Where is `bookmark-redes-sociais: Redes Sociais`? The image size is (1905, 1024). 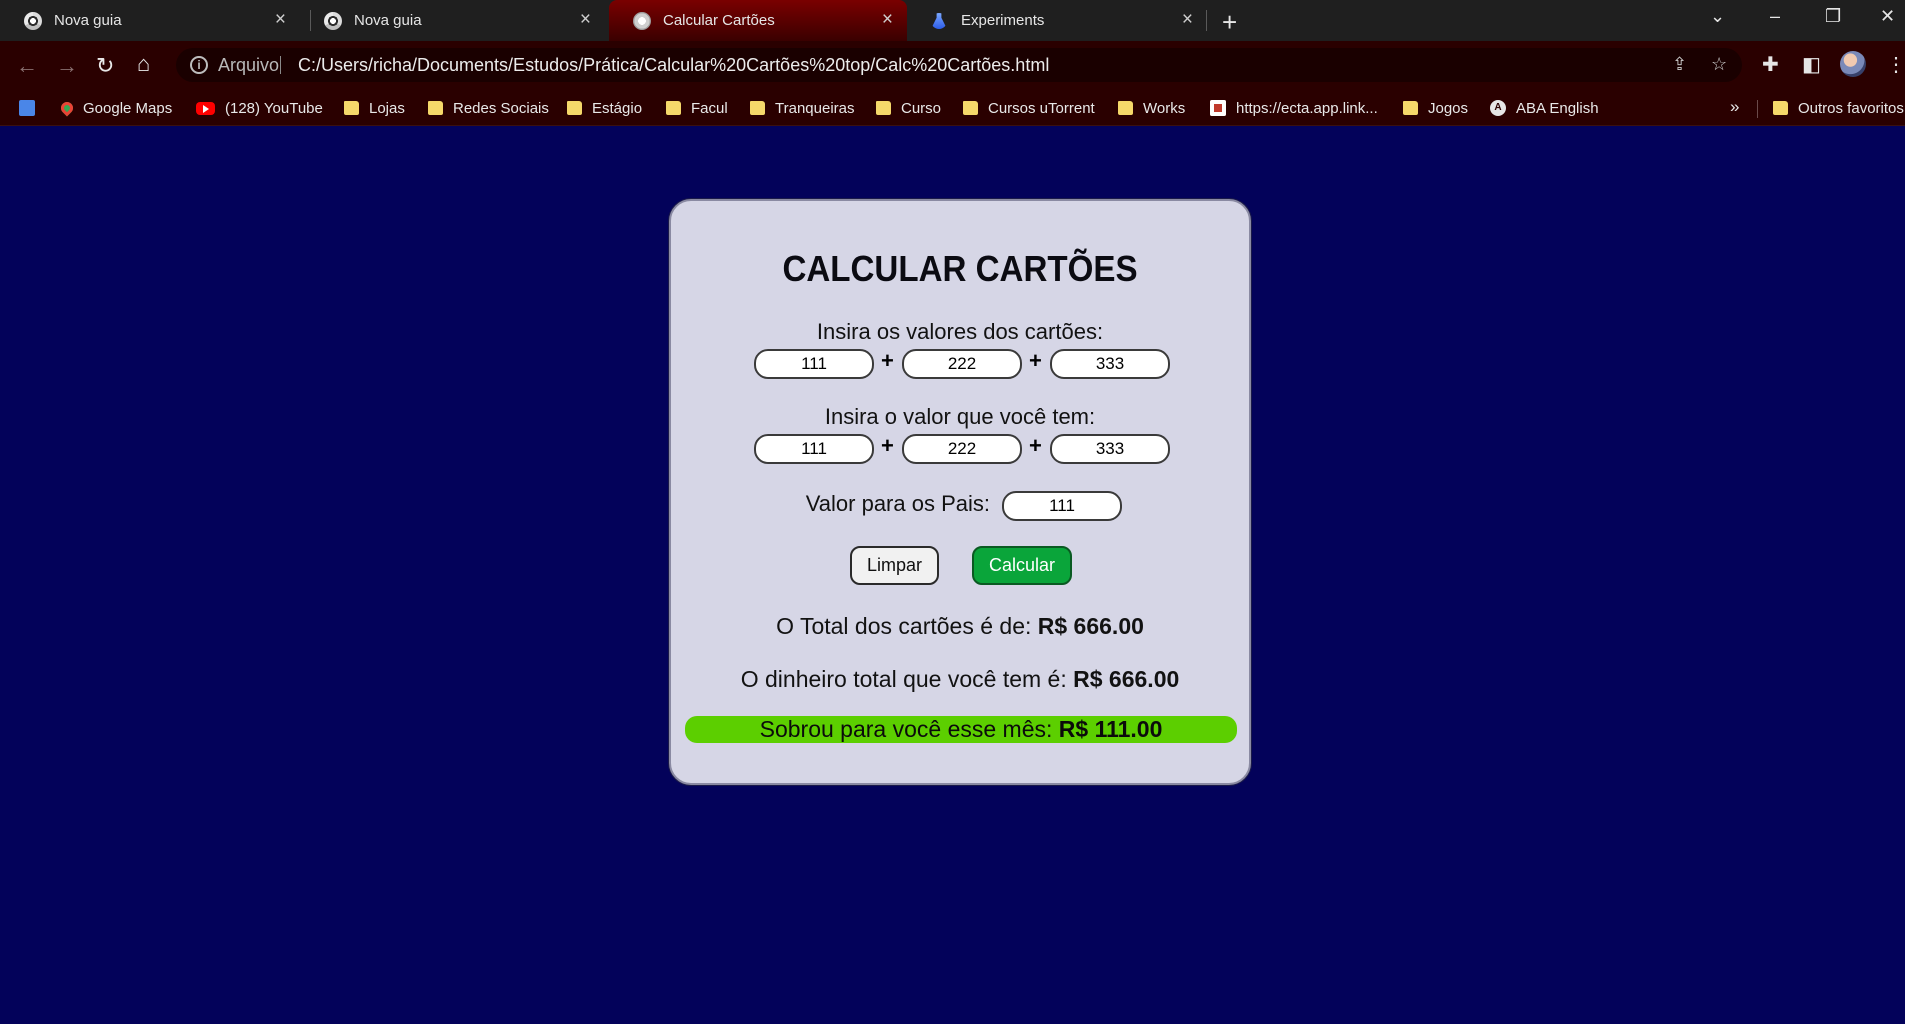
bookmark-redes-sociais: Redes Sociais is located at coordinates (488, 108).